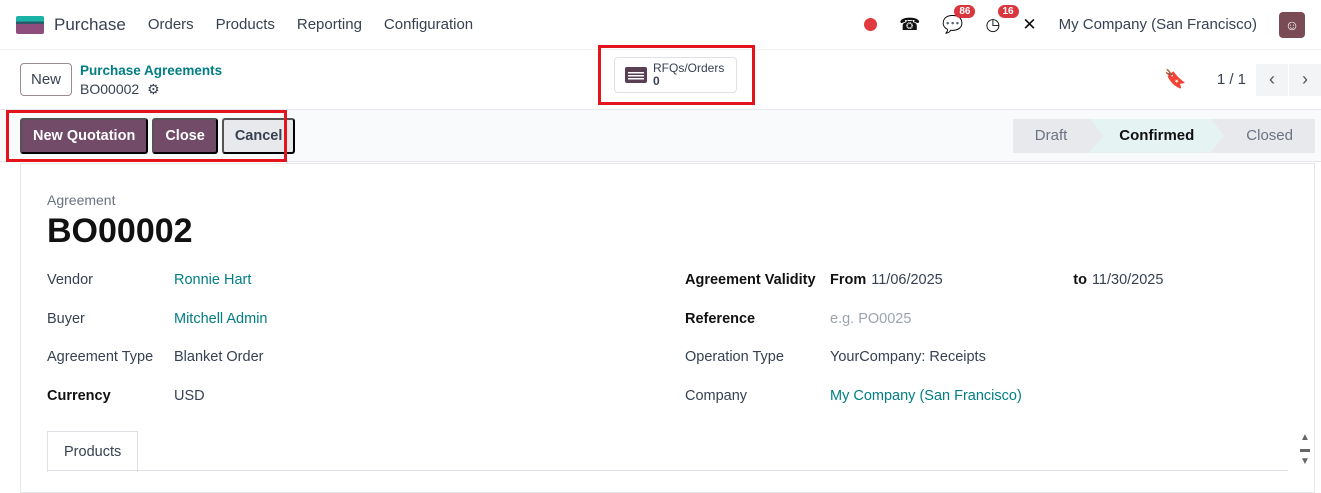 The height and width of the screenshot is (493, 1321). I want to click on buyer-field: Mitchell Admin, so click(220, 330).